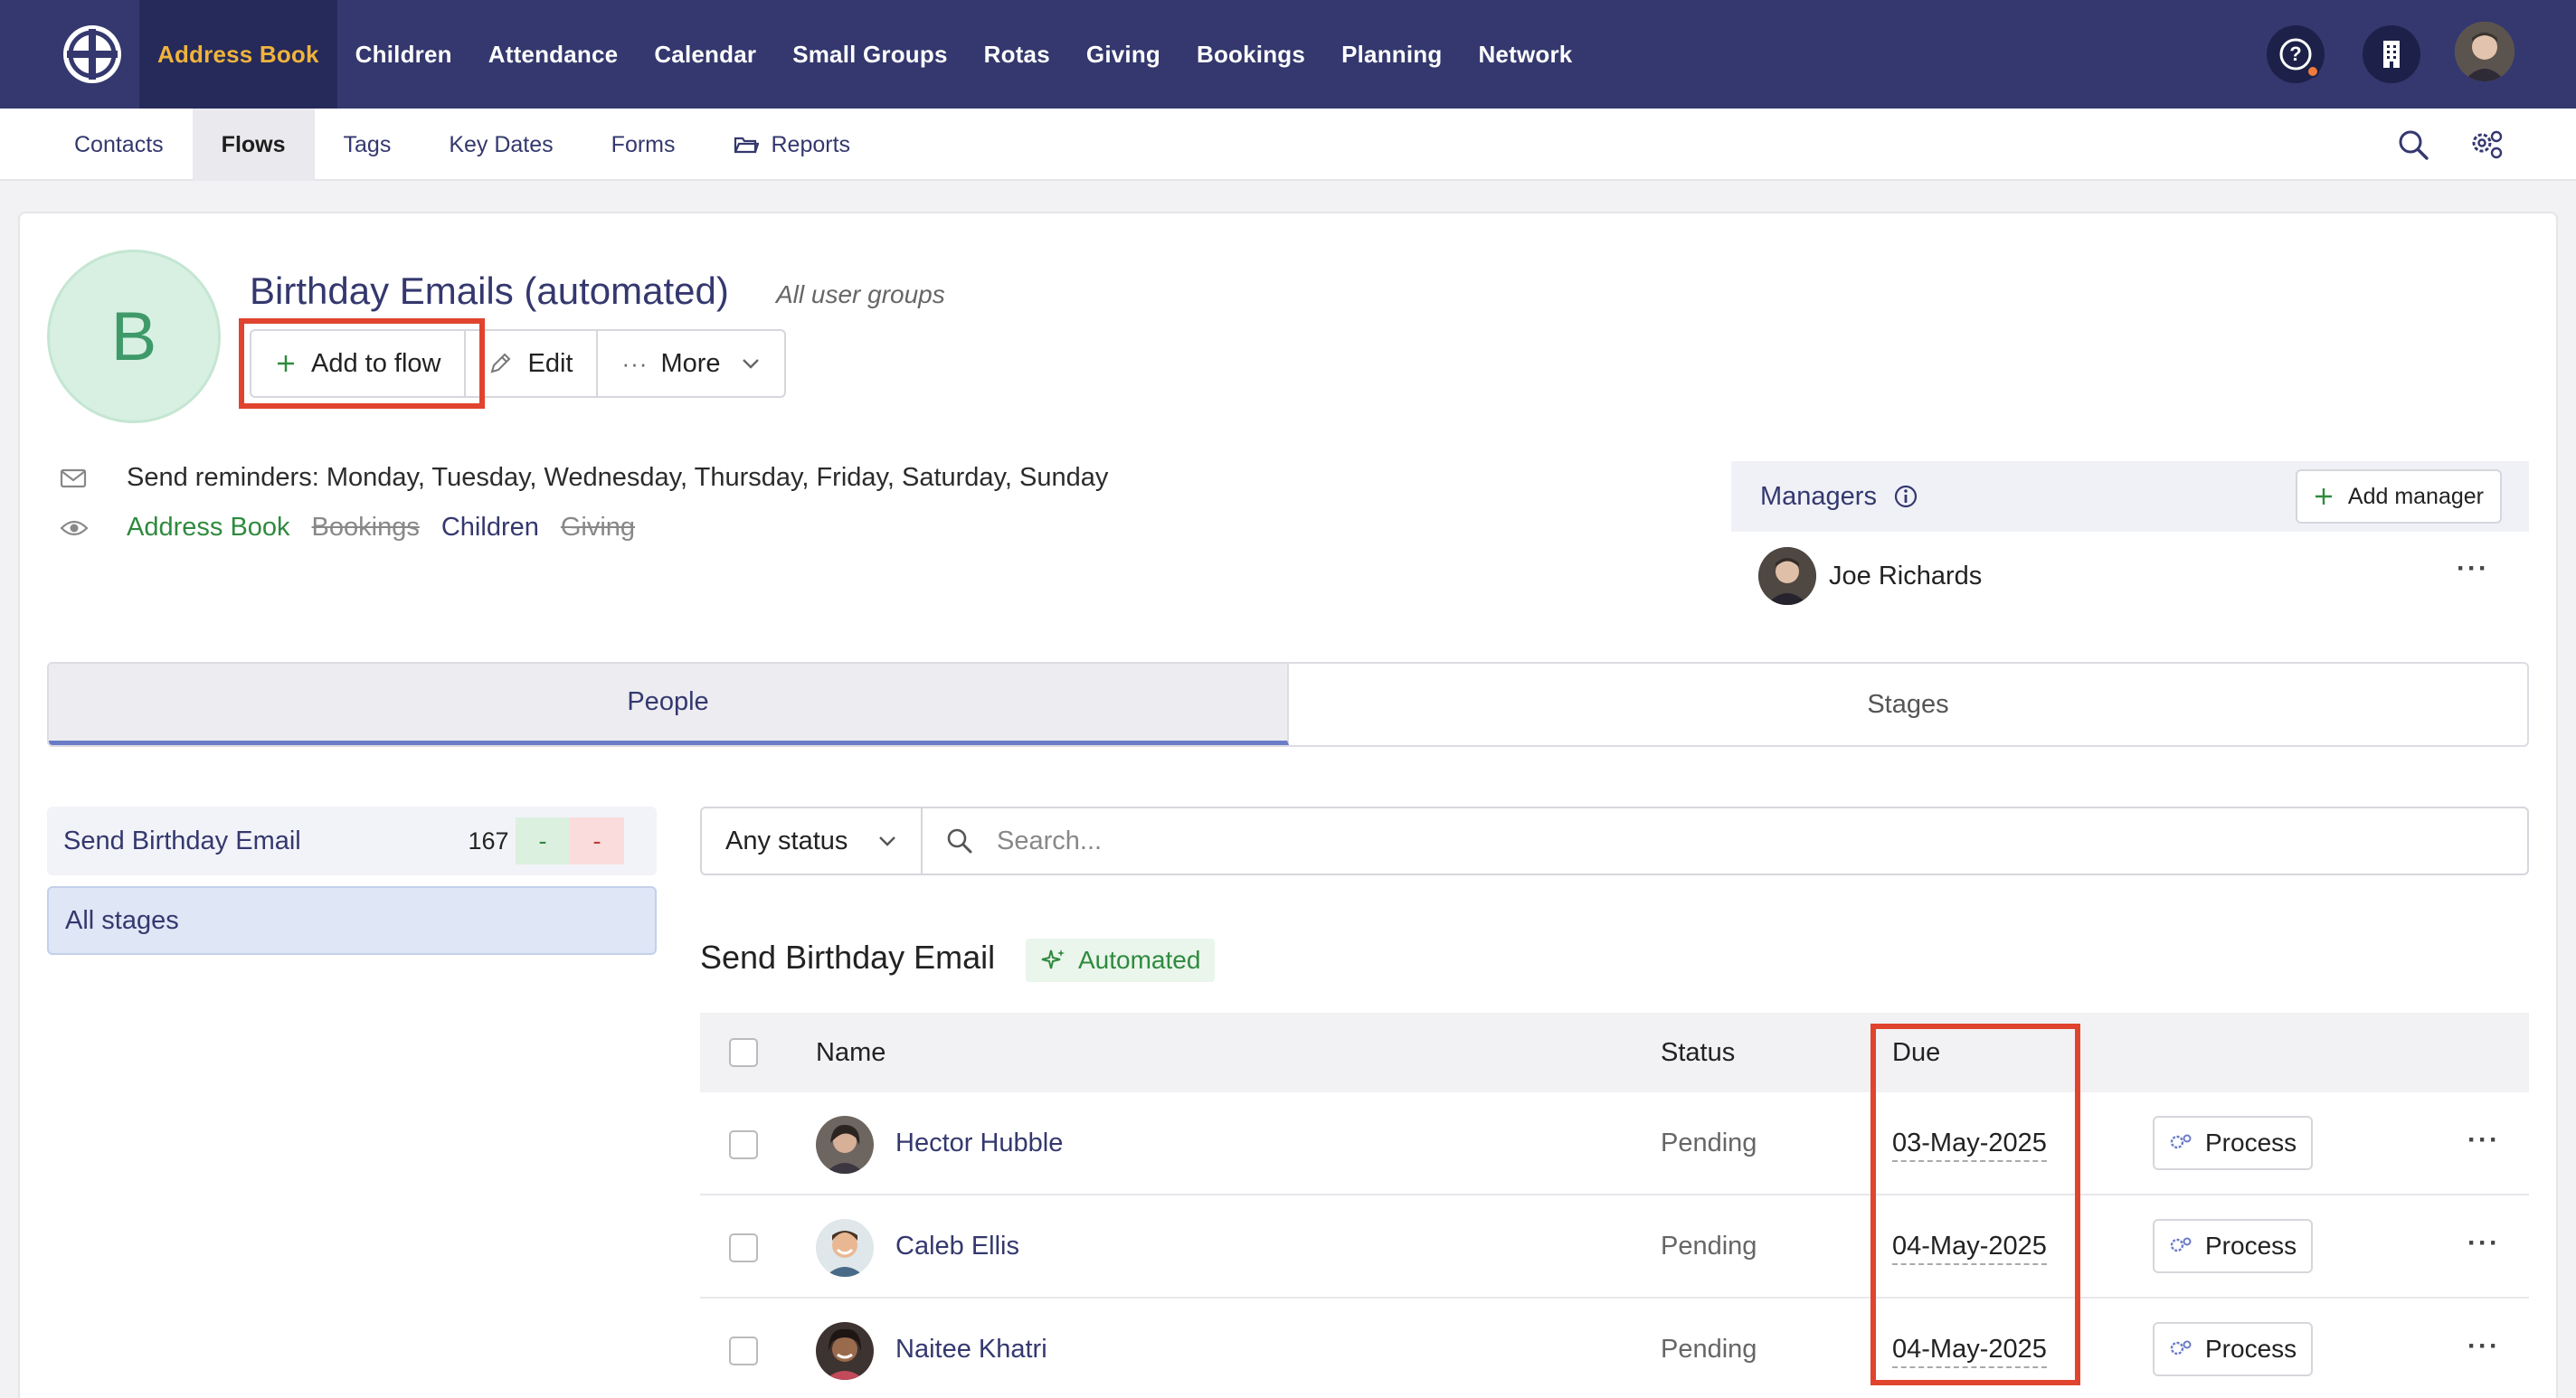 The width and height of the screenshot is (2576, 1398). I want to click on add-manager-button: Add manager, so click(2398, 496).